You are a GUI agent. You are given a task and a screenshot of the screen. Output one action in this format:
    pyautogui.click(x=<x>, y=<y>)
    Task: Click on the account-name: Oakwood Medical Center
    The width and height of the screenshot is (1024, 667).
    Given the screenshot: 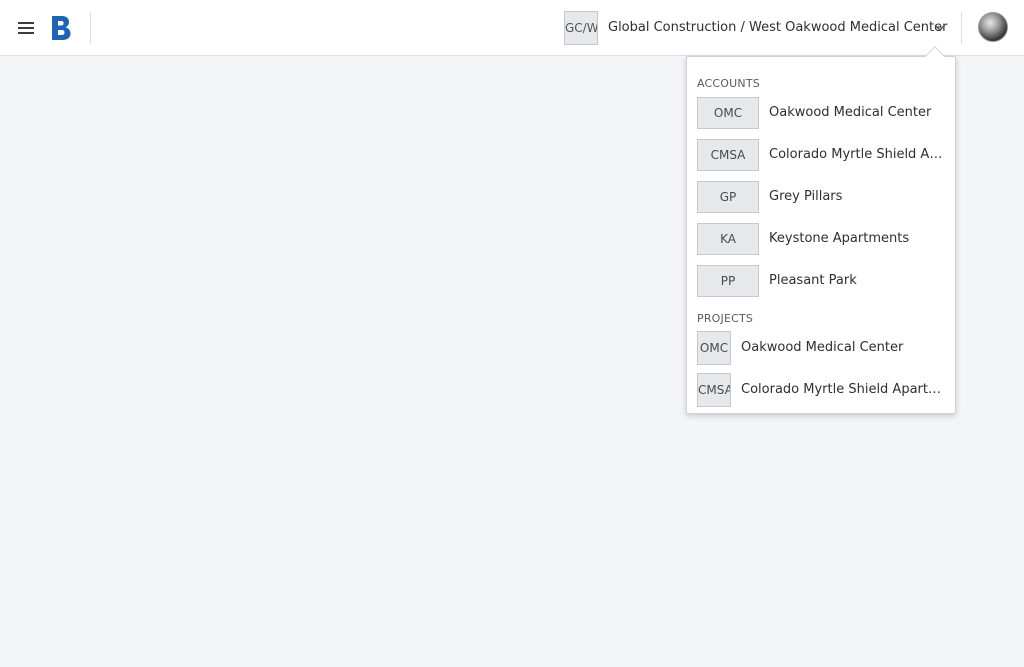 What is the action you would take?
    pyautogui.click(x=850, y=112)
    